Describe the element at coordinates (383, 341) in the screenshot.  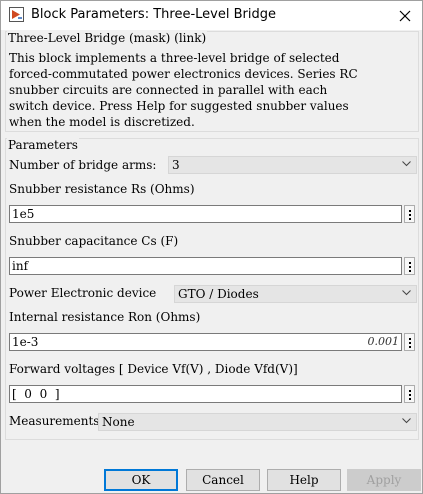
I see `internal-resistance-evaluated: 0.001` at that location.